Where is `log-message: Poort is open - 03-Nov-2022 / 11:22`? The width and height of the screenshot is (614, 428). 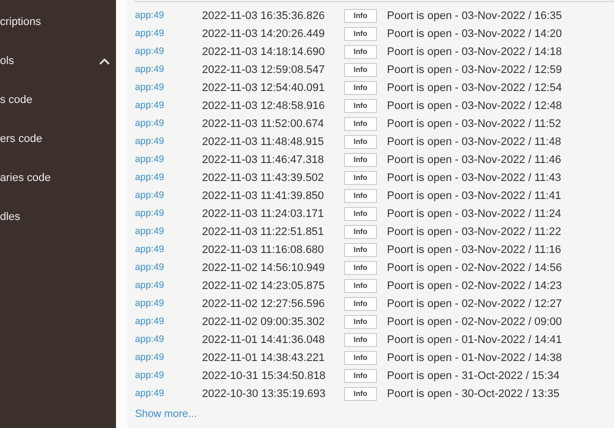 log-message: Poort is open - 03-Nov-2022 / 11:22 is located at coordinates (474, 232).